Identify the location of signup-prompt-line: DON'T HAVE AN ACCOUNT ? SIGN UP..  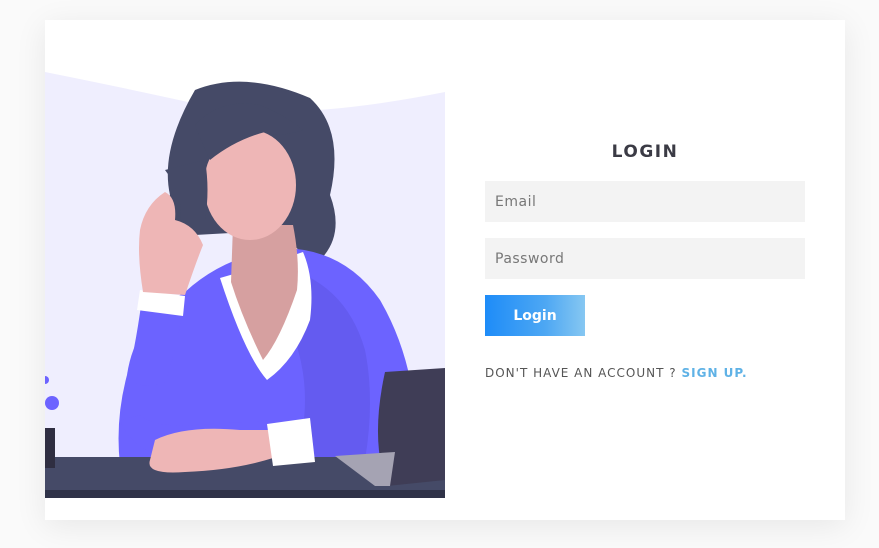
(616, 373).